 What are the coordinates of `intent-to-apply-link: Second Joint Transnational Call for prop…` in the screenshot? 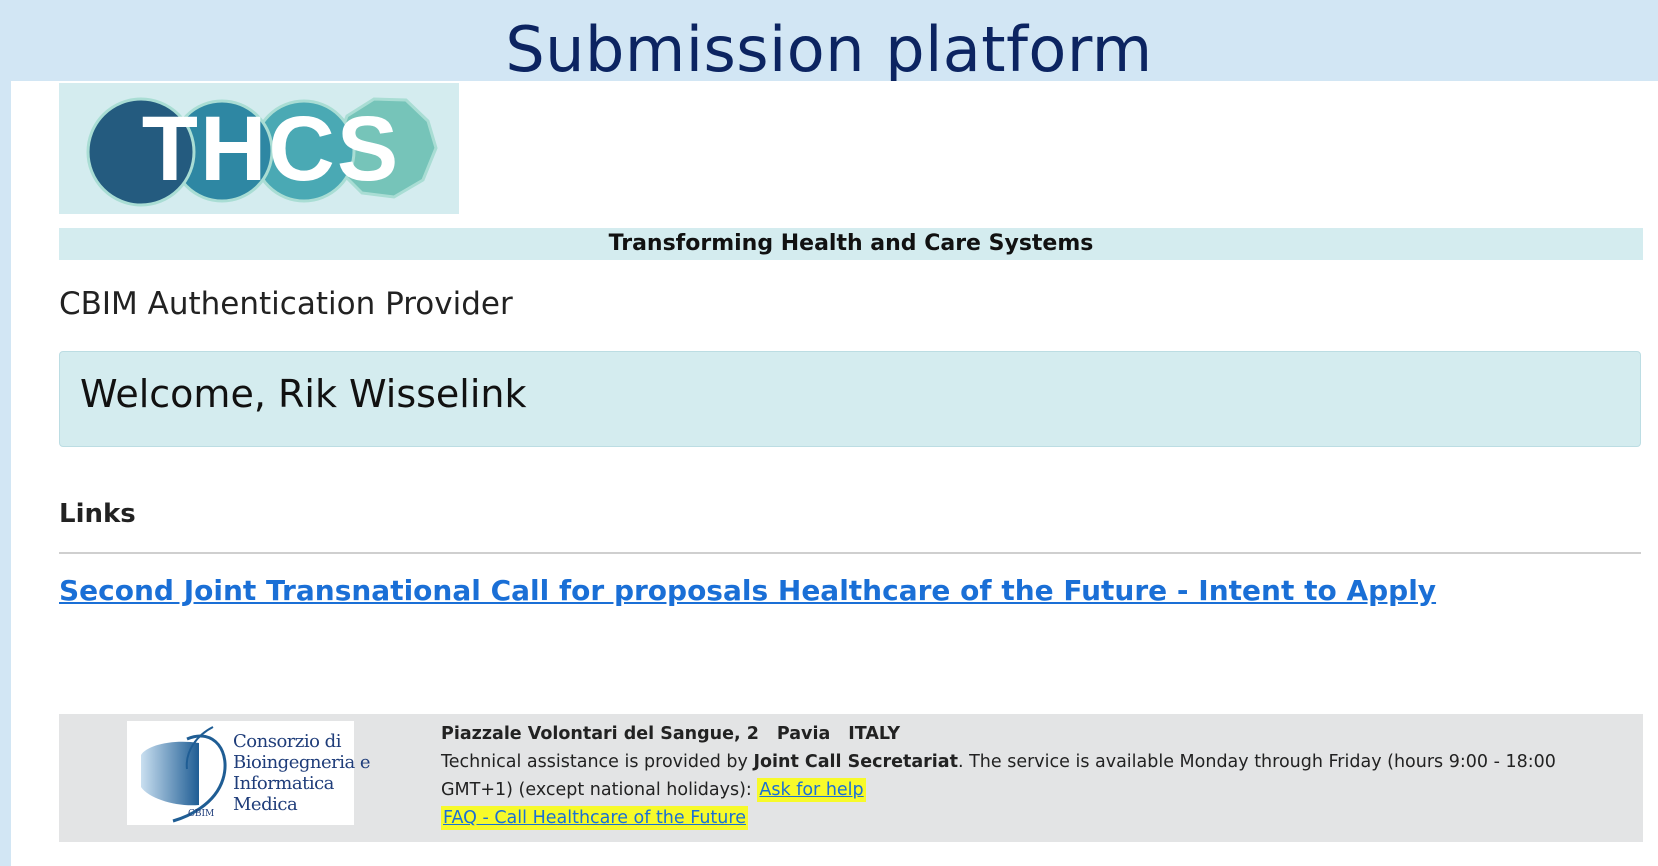 It's located at (747, 590).